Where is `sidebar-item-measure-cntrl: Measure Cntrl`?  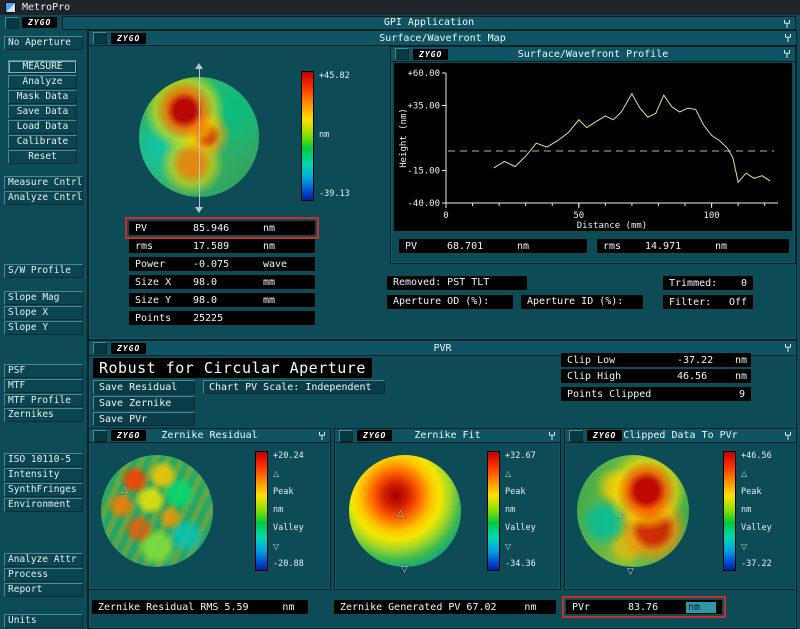
sidebar-item-measure-cntrl: Measure Cntrl is located at coordinates (43, 182).